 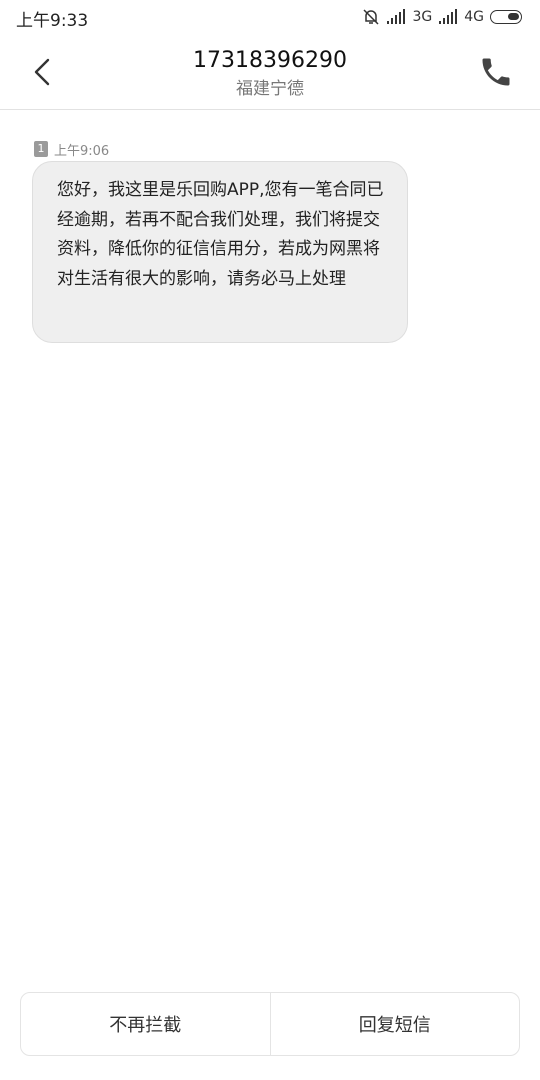 What do you see at coordinates (270, 60) in the screenshot?
I see `contact-number: 17318396290` at bounding box center [270, 60].